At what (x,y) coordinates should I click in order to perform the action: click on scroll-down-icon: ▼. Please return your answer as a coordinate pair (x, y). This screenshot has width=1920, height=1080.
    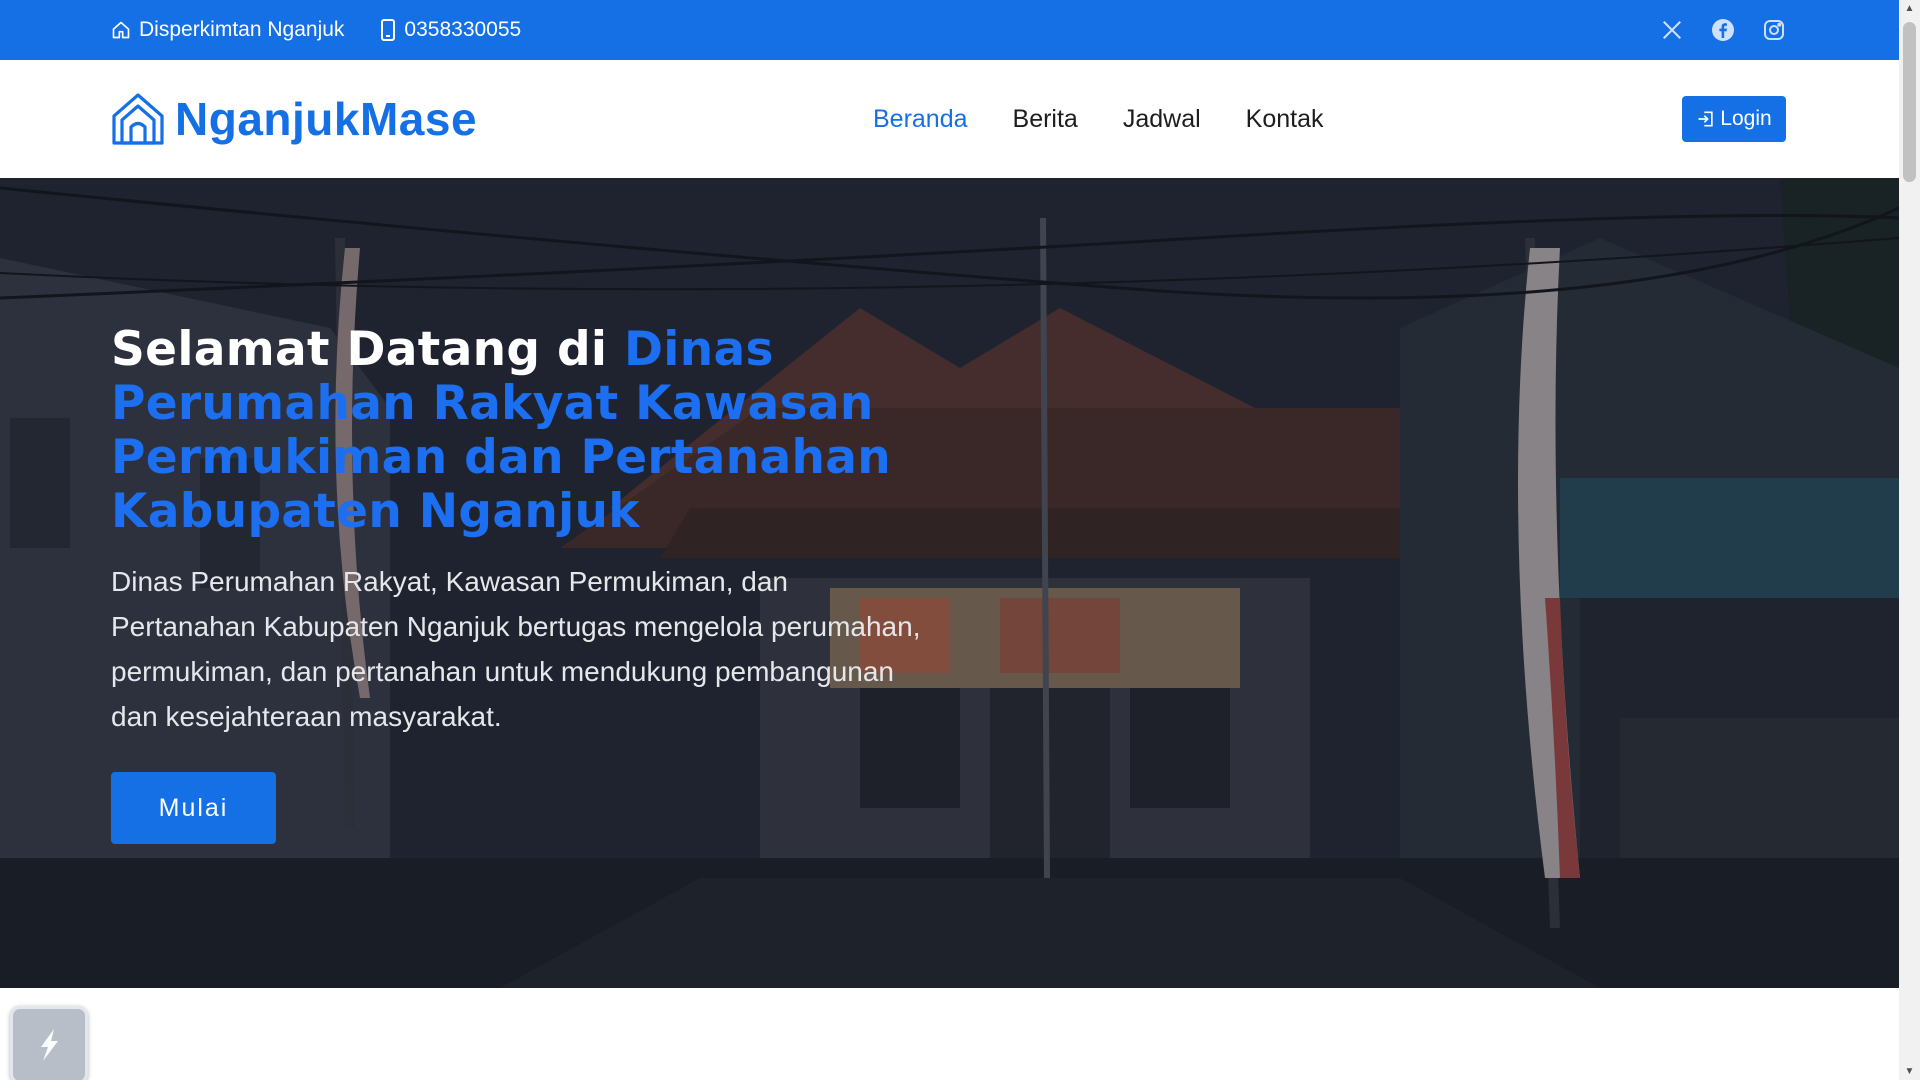
    Looking at the image, I should click on (1909, 1071).